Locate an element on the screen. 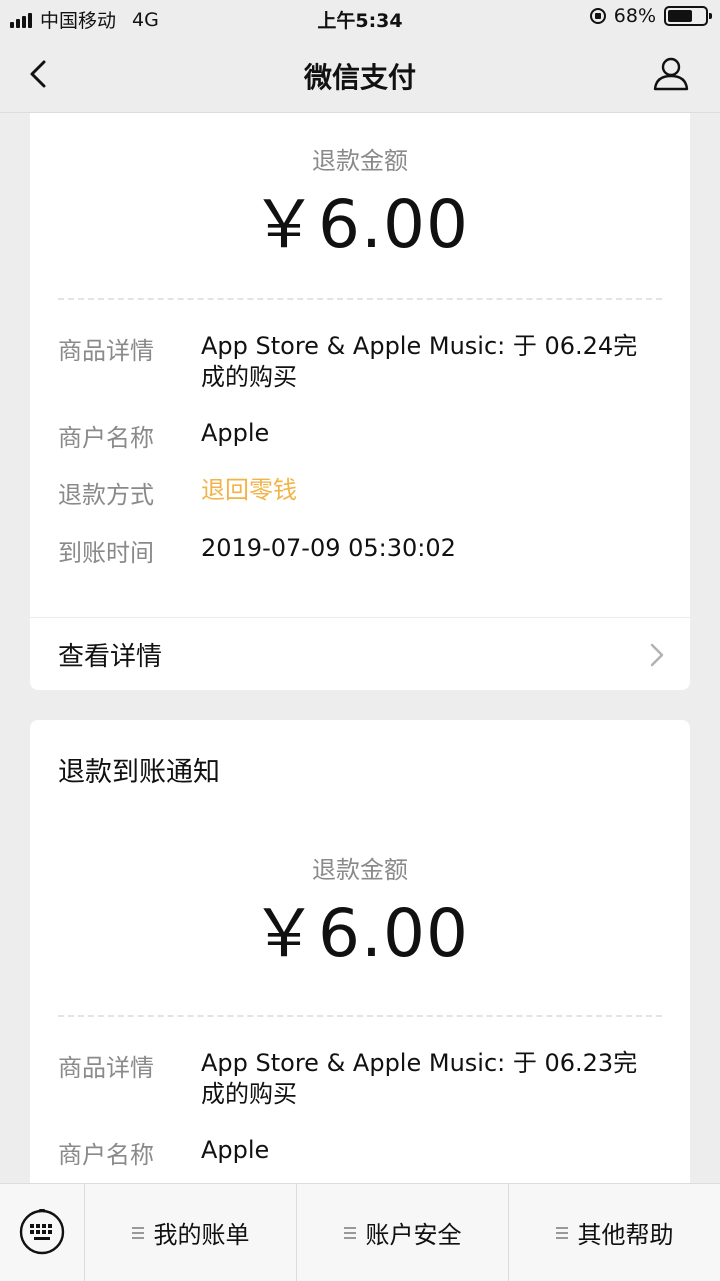 This screenshot has height=1281, width=720. row-value: App Store & Apple Music: 于 06.24完成的购买 is located at coordinates (419, 361).